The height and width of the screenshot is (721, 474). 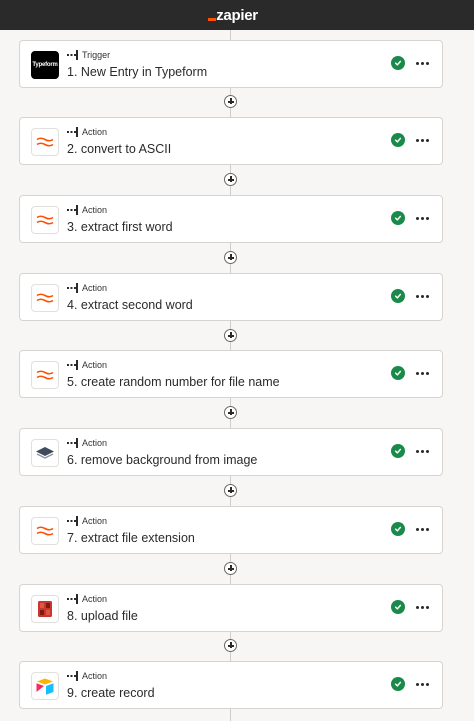 What do you see at coordinates (212, 19) in the screenshot?
I see `logo-underscore` at bounding box center [212, 19].